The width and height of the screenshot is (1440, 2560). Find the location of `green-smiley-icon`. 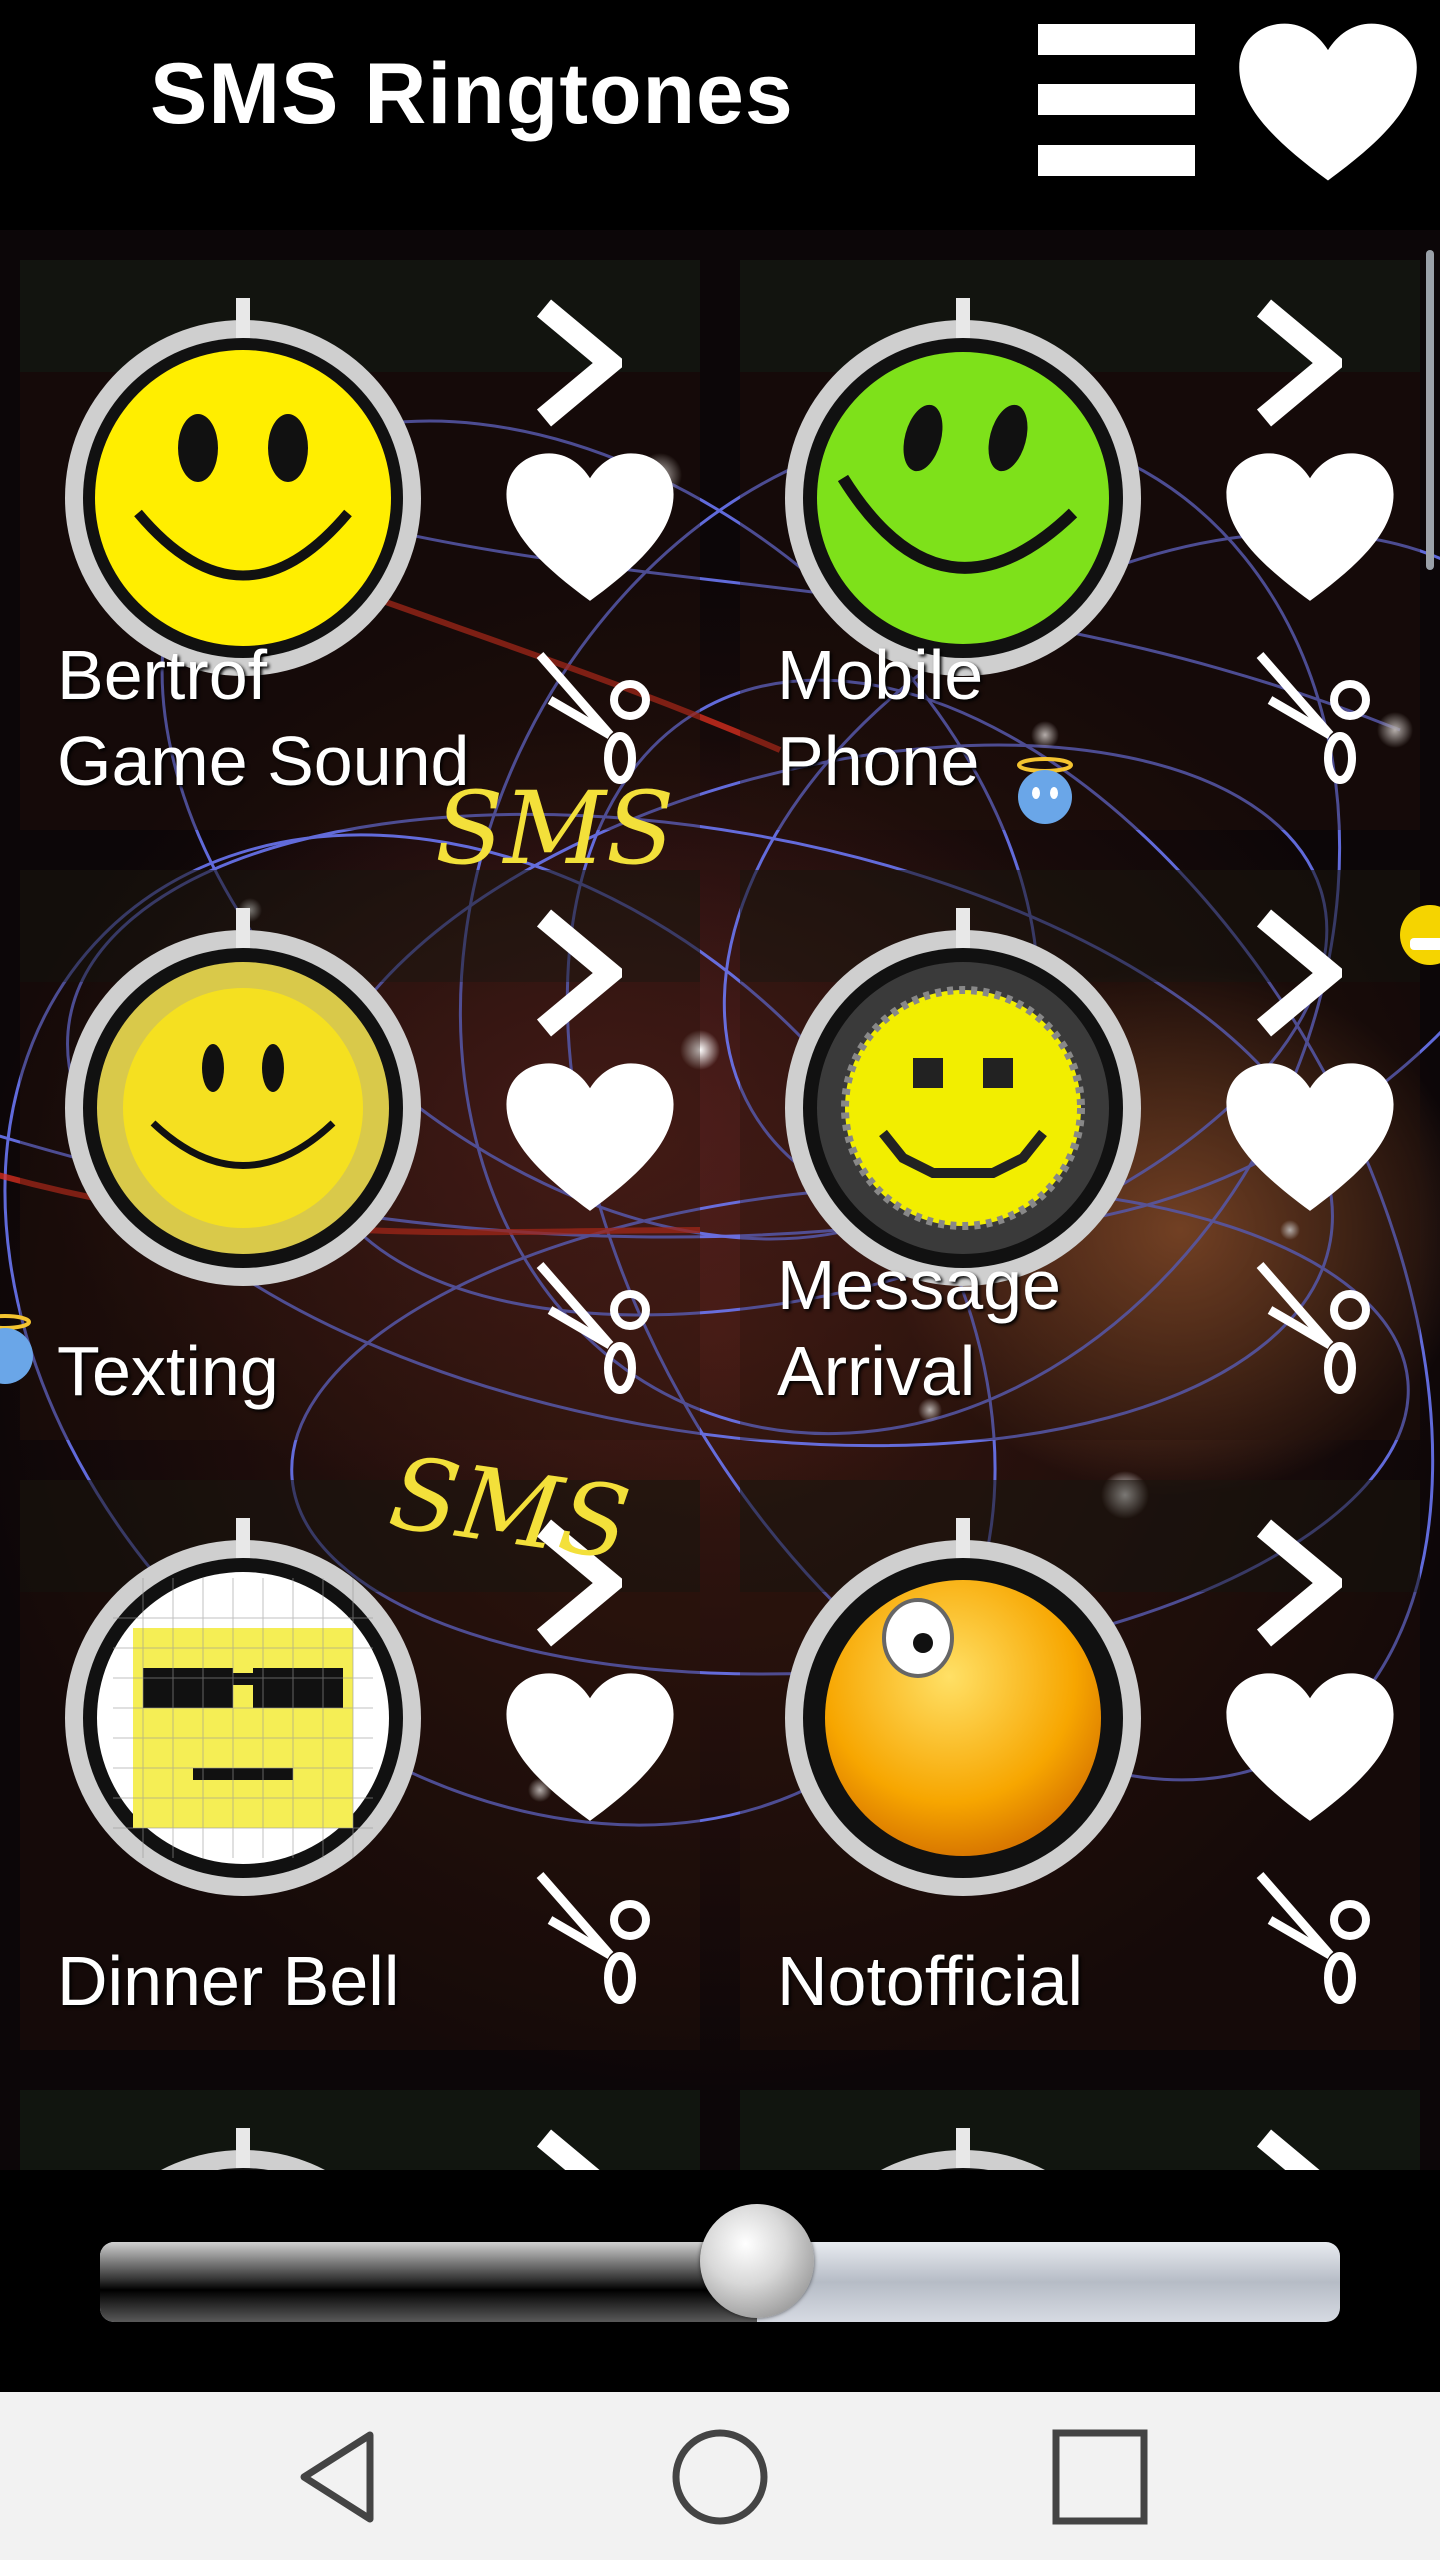

green-smiley-icon is located at coordinates (963, 498).